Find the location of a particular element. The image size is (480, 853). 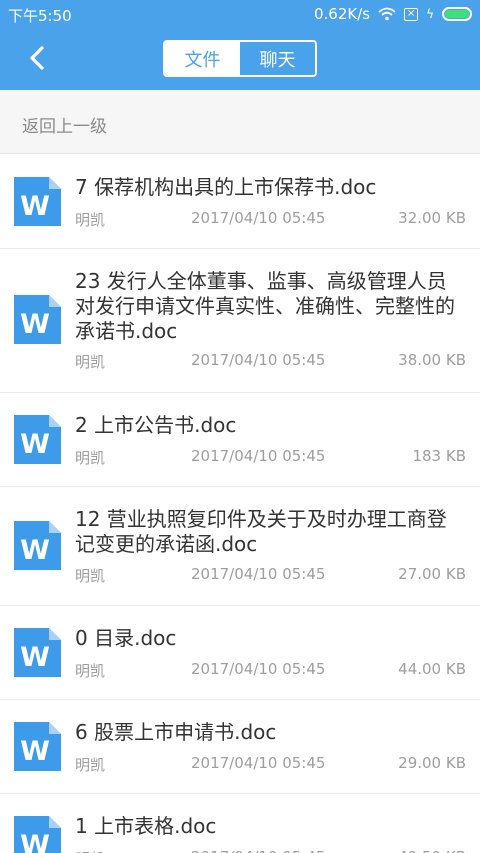

status-time: 下午5:50 is located at coordinates (40, 16).